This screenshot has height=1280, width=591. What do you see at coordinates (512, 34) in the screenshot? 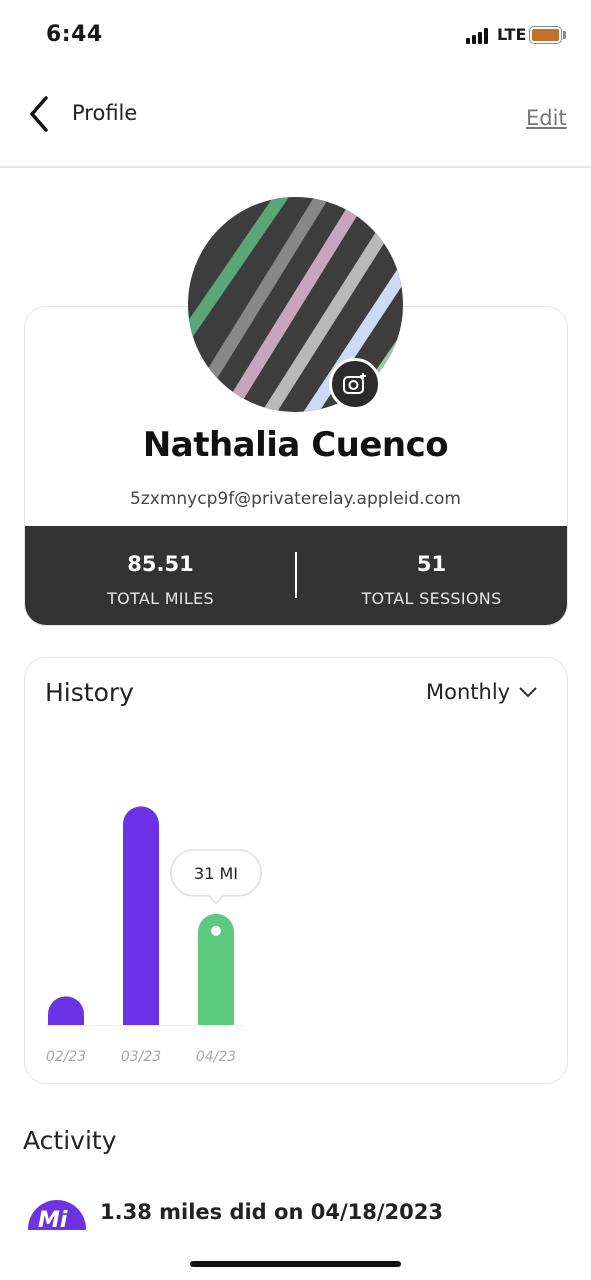
I see `network-label: LTE` at bounding box center [512, 34].